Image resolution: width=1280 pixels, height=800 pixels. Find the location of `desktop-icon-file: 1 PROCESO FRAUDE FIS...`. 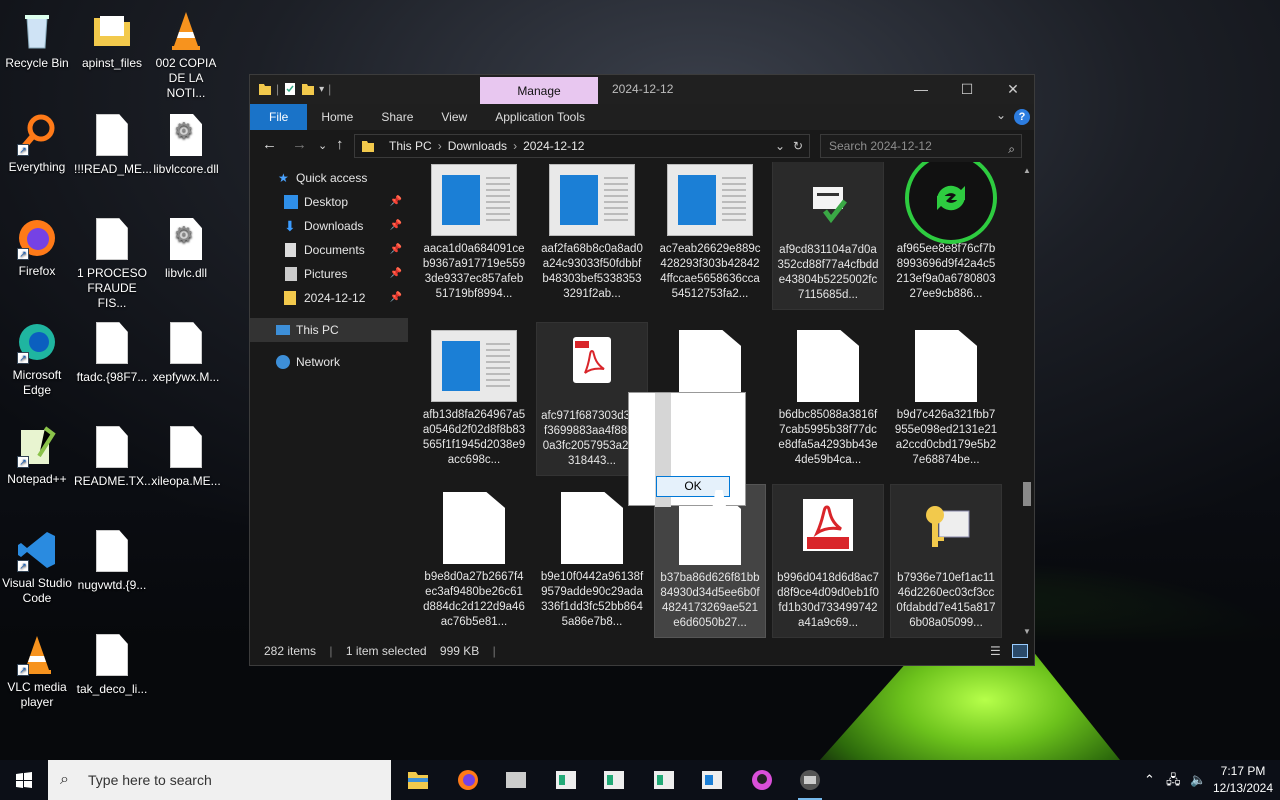

desktop-icon-file: 1 PROCESO FRAUDE FIS... is located at coordinates (112, 263).